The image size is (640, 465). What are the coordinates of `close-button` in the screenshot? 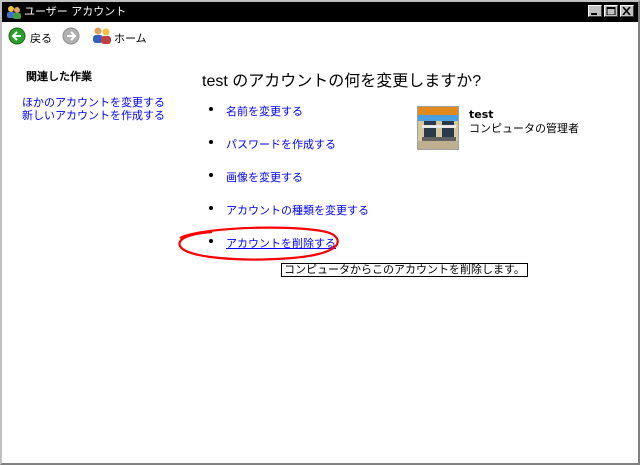 It's located at (627, 11).